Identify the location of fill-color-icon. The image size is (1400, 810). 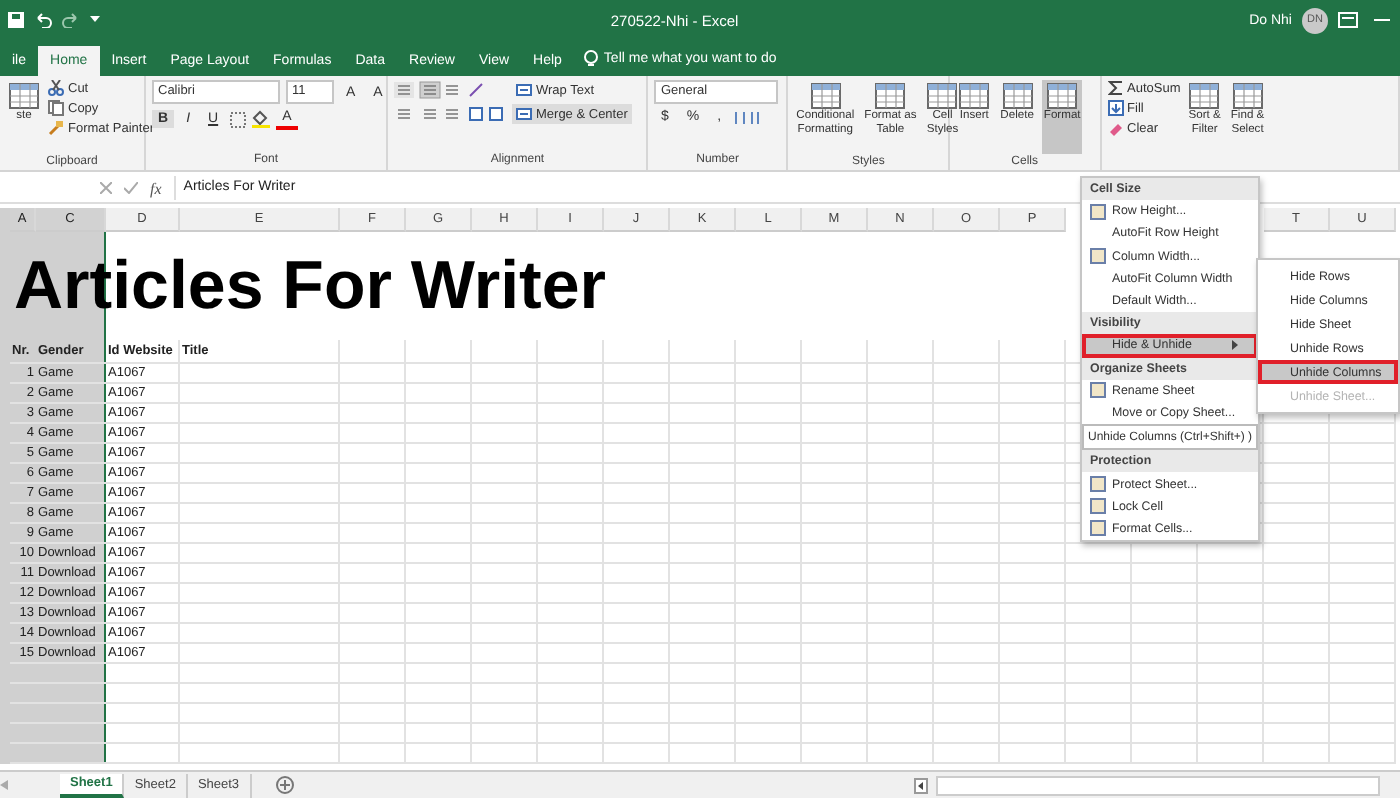
(261, 119).